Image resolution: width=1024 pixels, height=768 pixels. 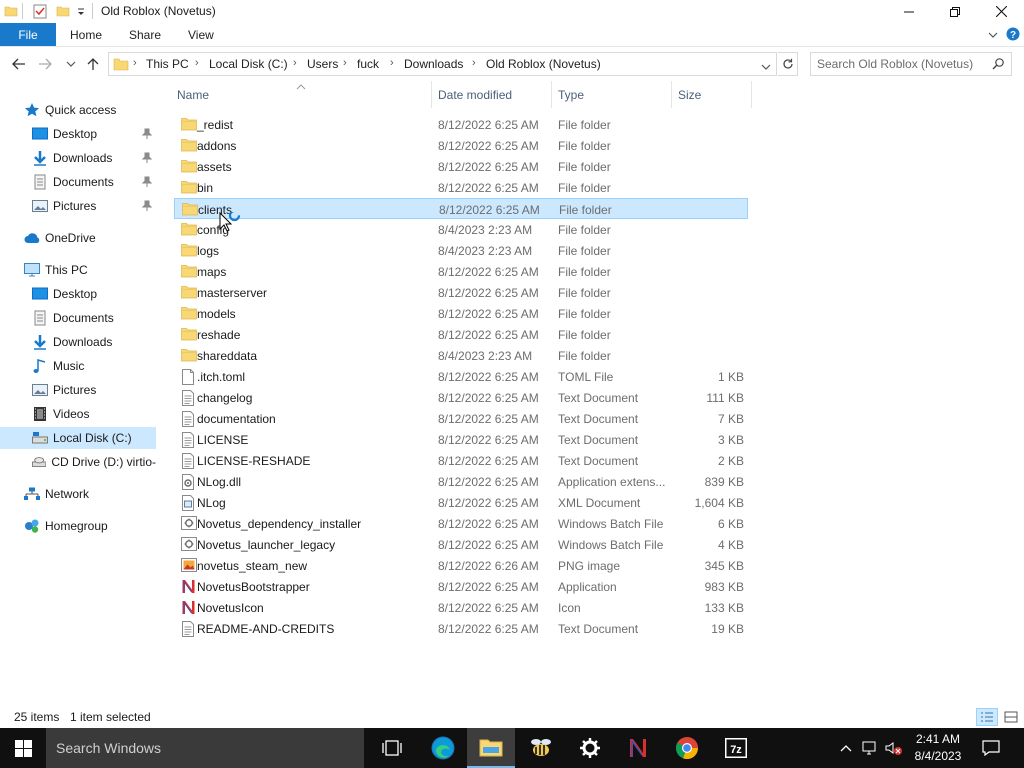 I want to click on breadcrumb-local-disk: Local Disk (C:), so click(x=248, y=64).